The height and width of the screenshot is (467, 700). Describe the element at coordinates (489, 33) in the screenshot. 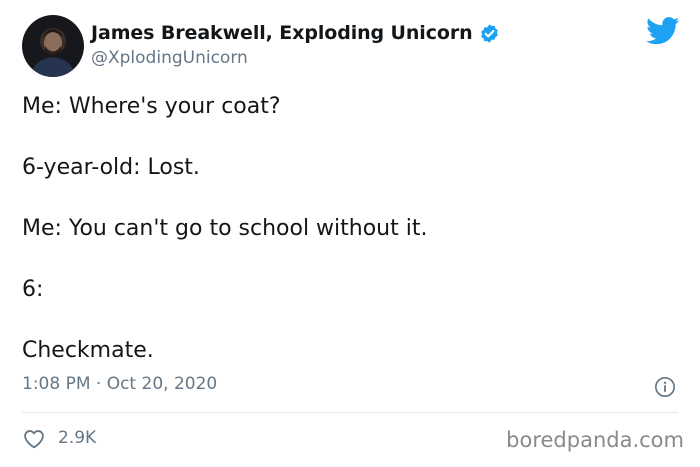

I see `verified-badge-icon` at that location.